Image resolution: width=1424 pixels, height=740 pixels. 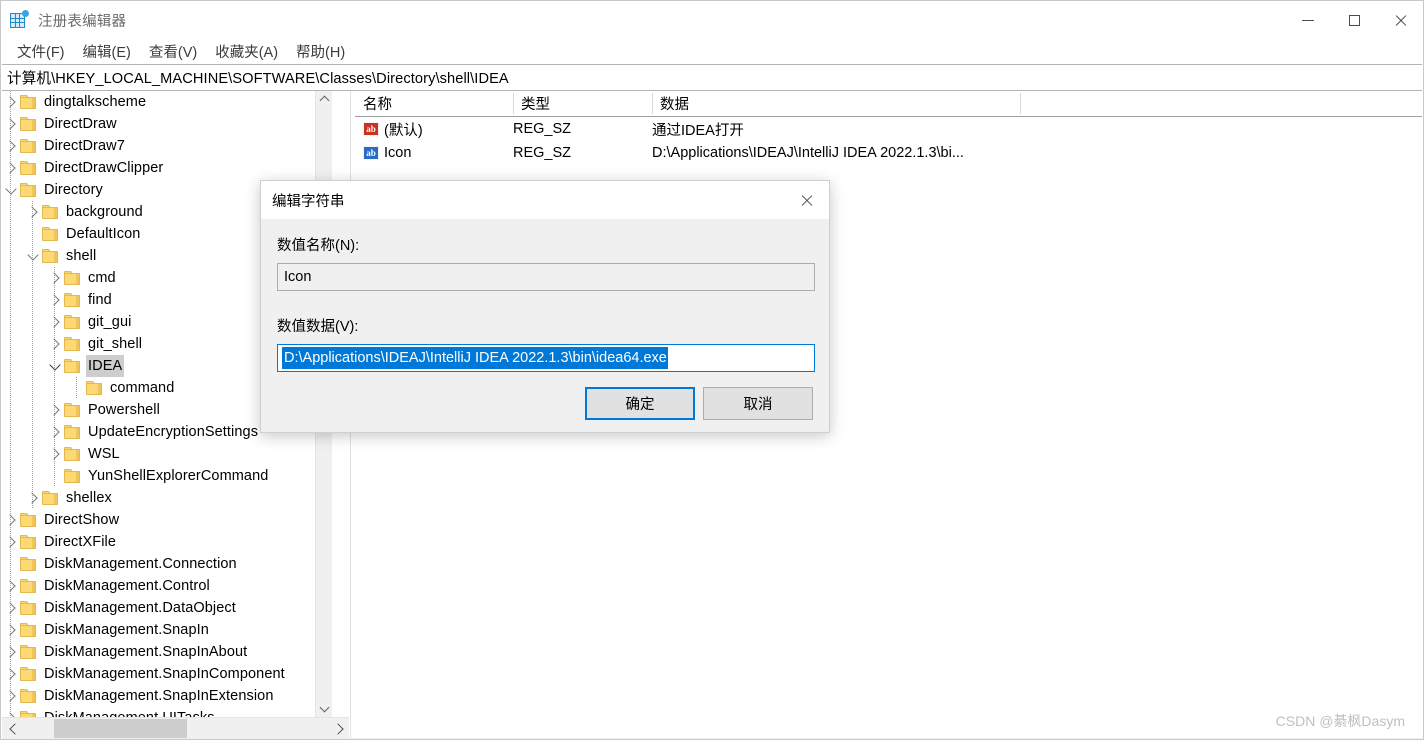 I want to click on tree-item-directxfile: DirectXFile, so click(x=167, y=542).